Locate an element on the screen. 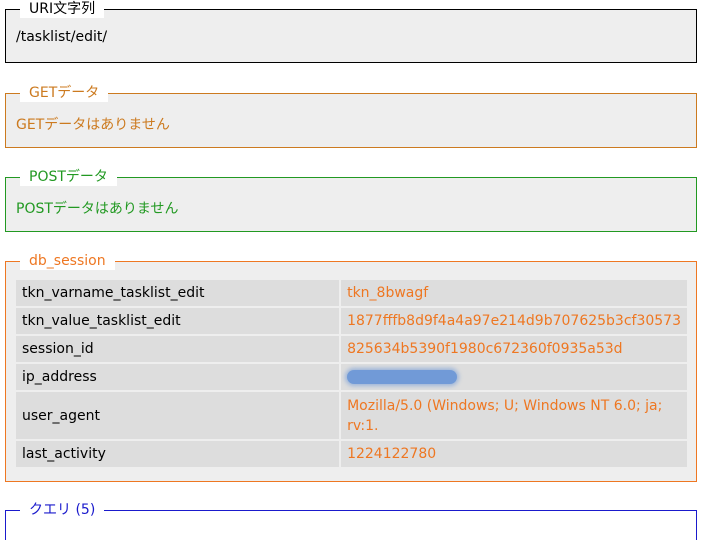  get-data-value: GETデータはありません is located at coordinates (93, 125).